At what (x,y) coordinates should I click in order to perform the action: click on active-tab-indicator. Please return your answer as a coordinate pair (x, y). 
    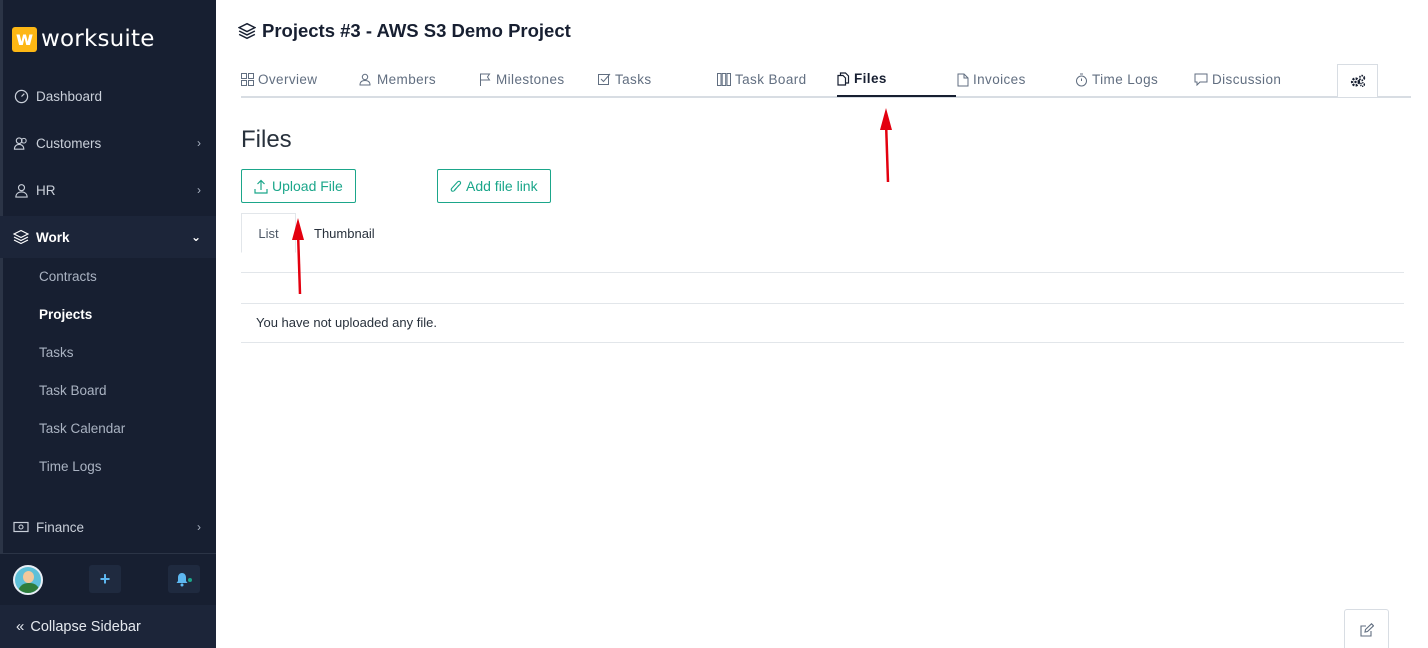
    Looking at the image, I should click on (896, 96).